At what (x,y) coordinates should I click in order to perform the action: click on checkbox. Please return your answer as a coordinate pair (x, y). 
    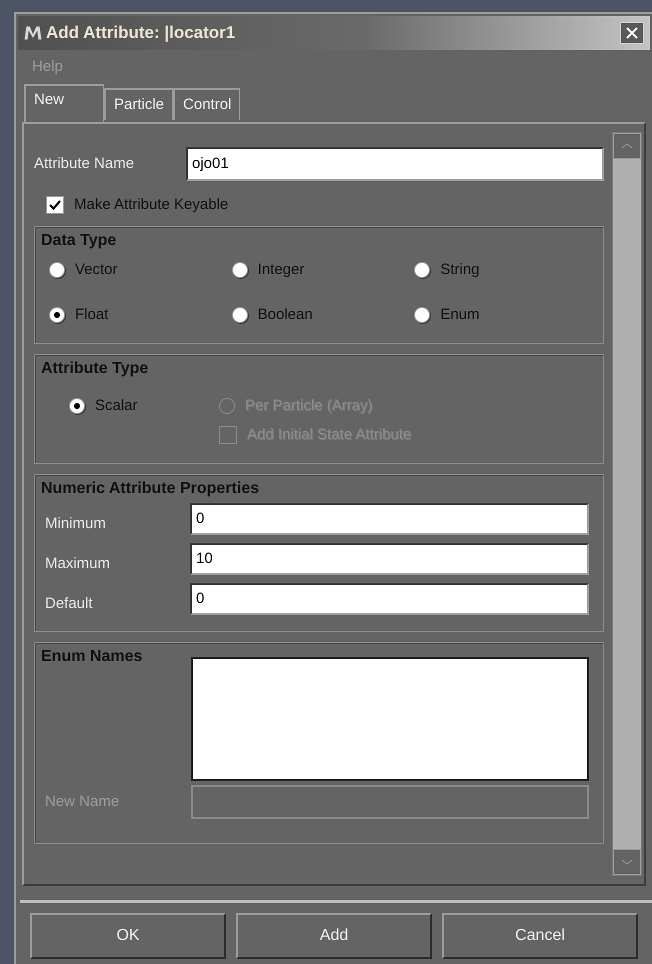
    Looking at the image, I should click on (55, 205).